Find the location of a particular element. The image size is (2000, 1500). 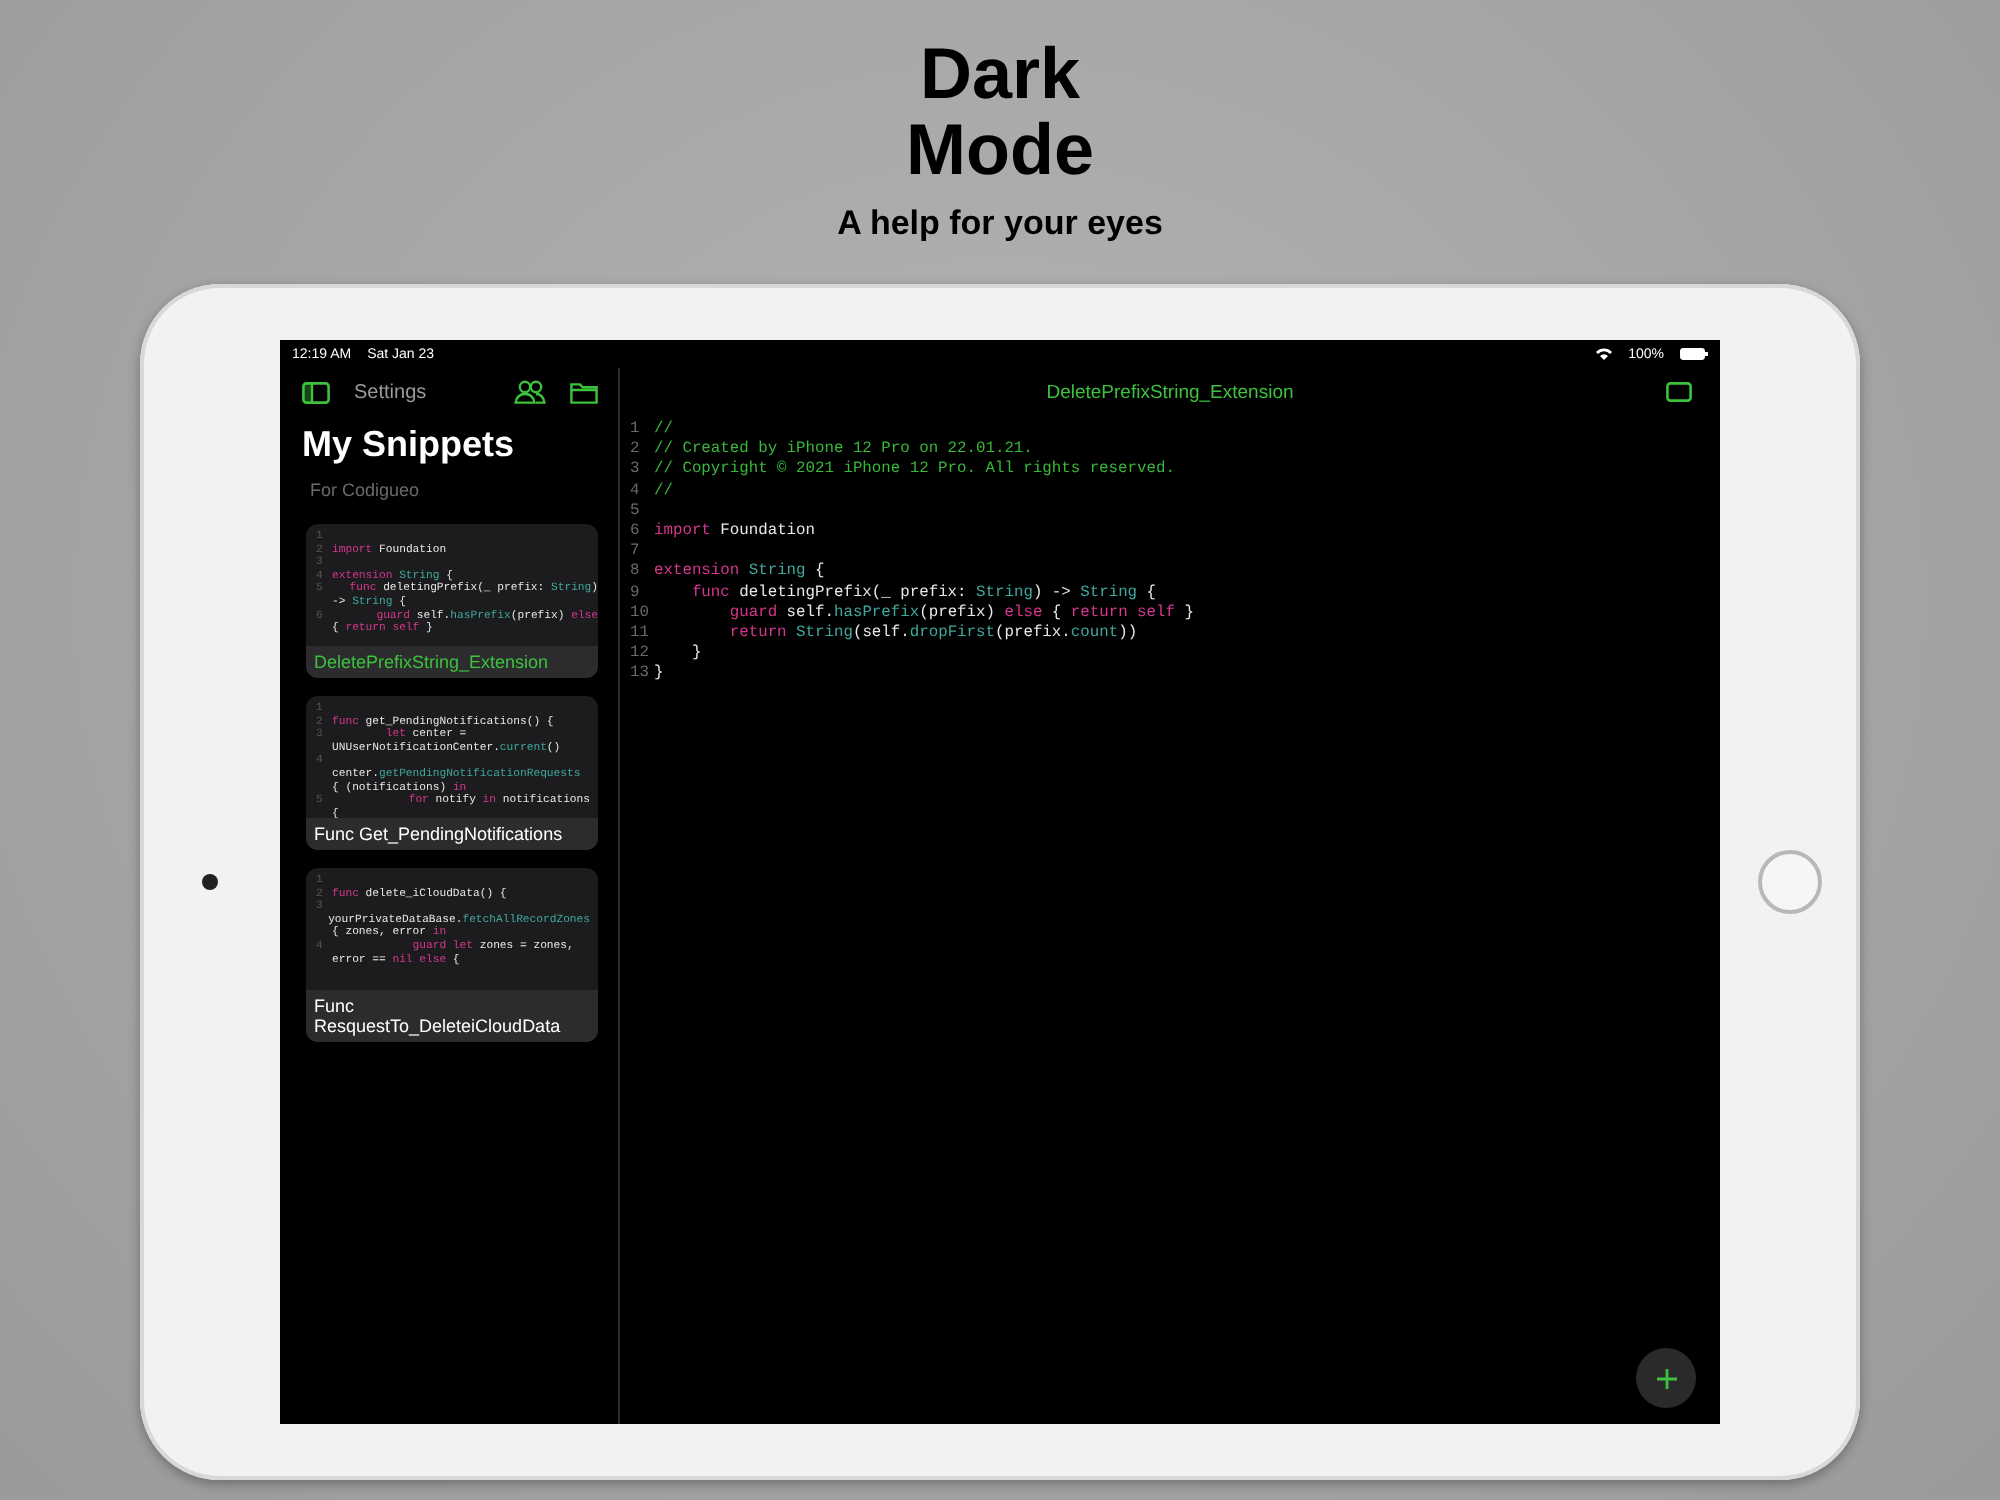

snippet-title: Func Get_PendingNotifications is located at coordinates (452, 834).